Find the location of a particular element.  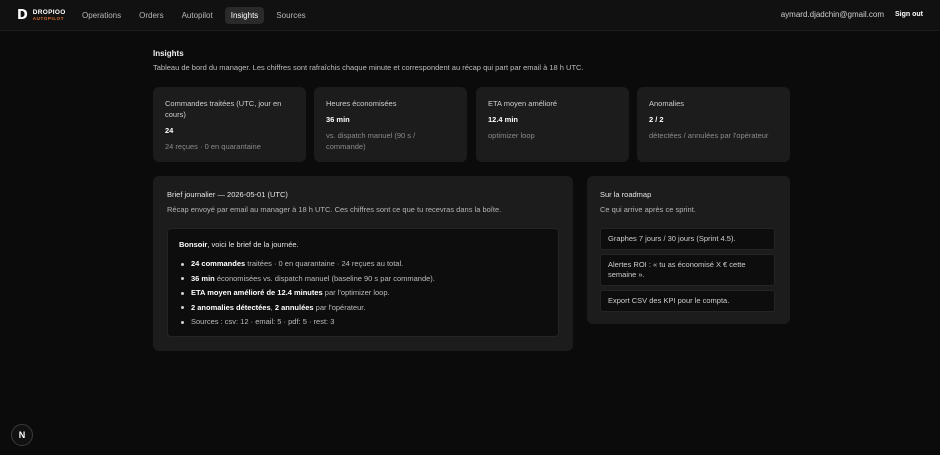

nav-item-sources: Sources is located at coordinates (290, 15).